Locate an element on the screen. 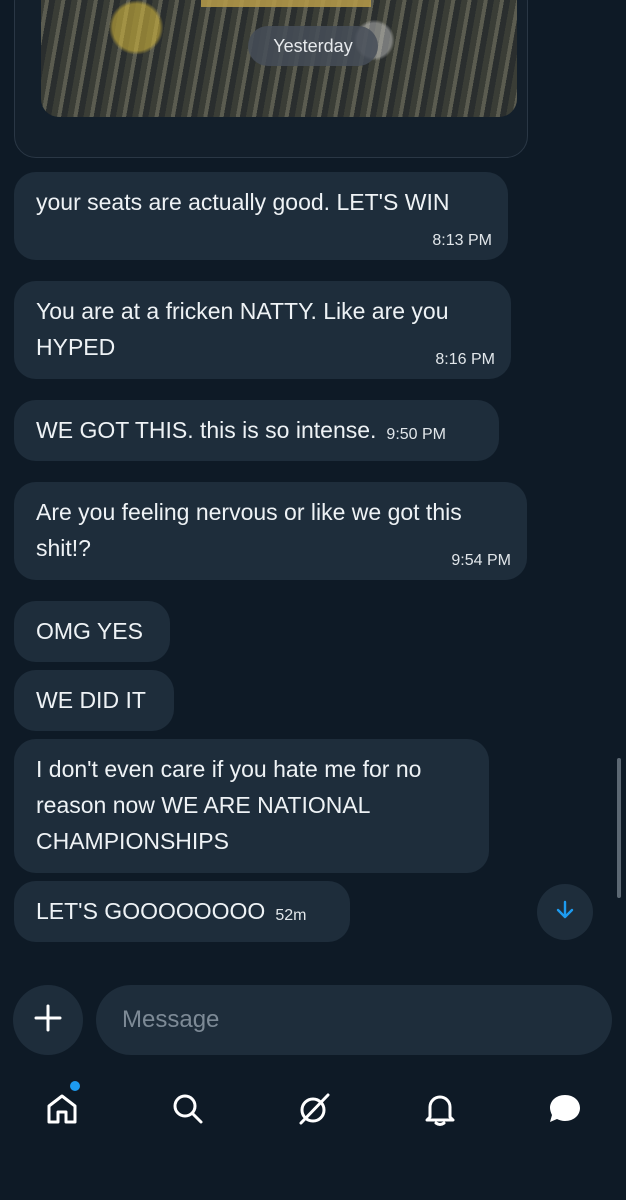 This screenshot has width=626, height=1200. message-bubble: OMG YES is located at coordinates (92, 631).